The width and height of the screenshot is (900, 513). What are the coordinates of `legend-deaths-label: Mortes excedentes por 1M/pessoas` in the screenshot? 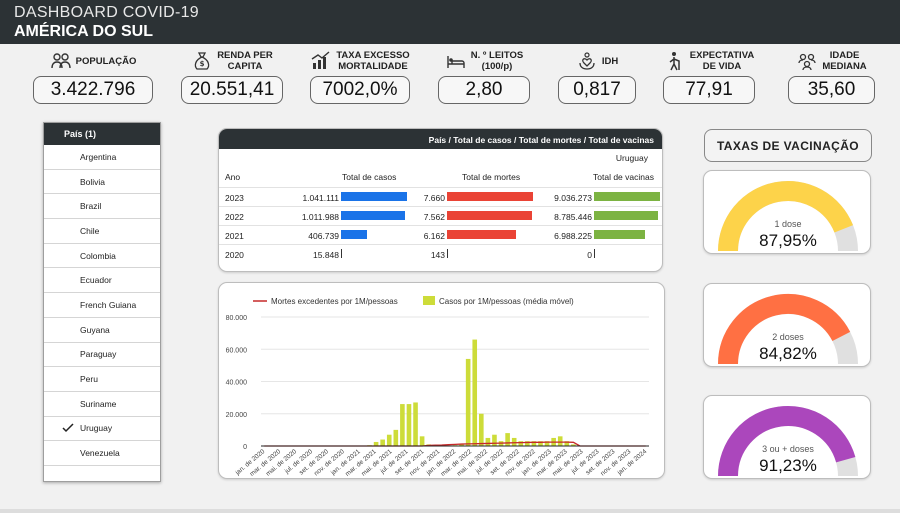 It's located at (334, 301).